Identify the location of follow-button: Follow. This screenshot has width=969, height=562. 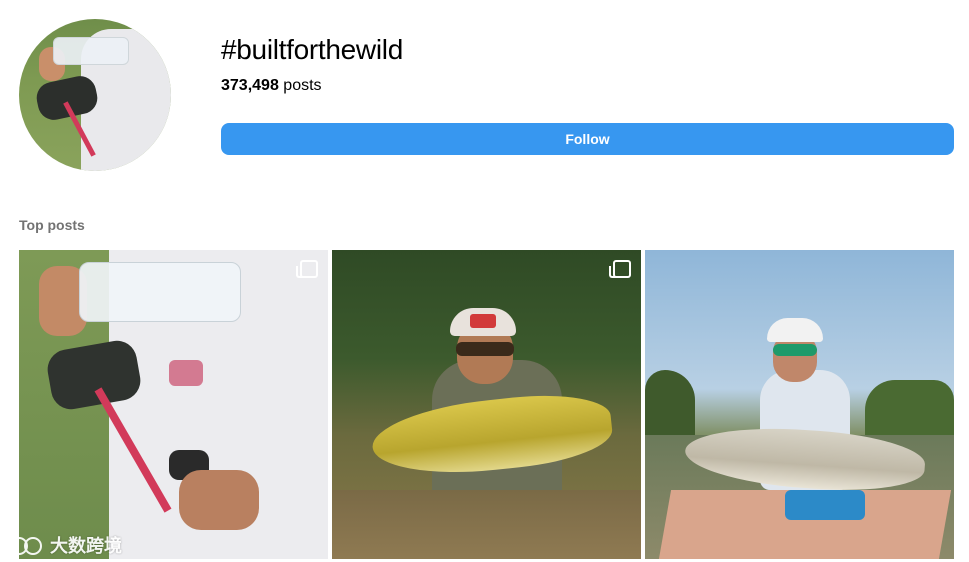
(587, 139).